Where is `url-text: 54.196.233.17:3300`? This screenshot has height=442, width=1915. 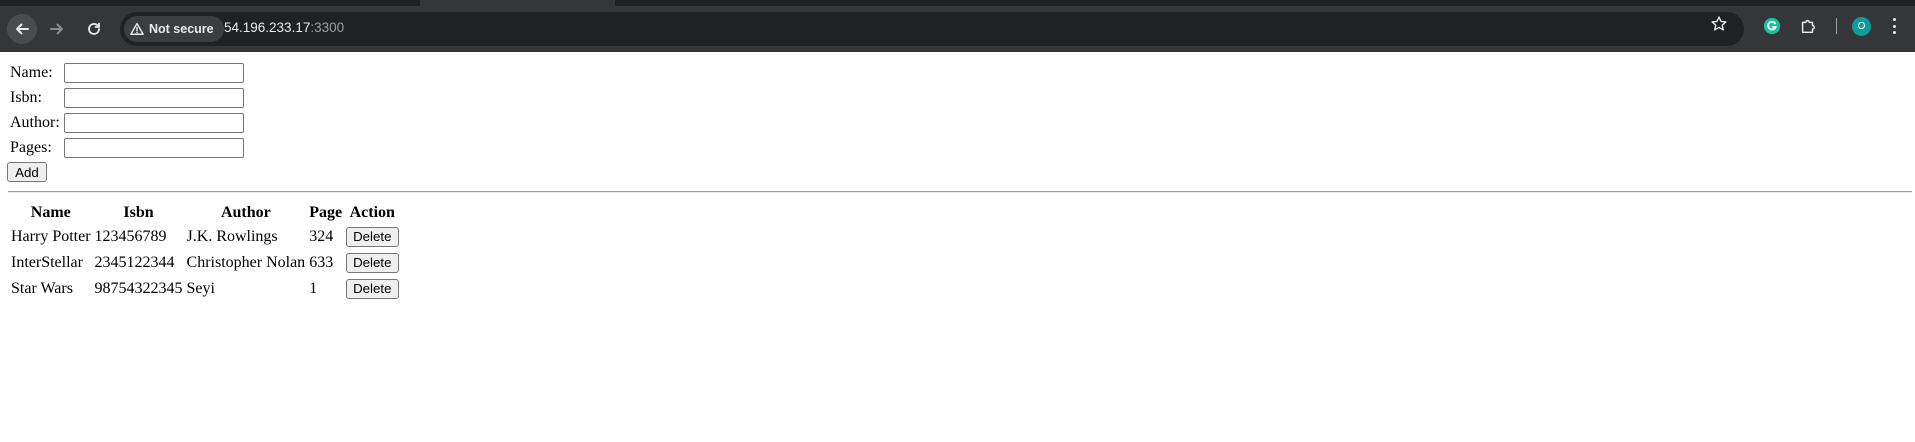
url-text: 54.196.233.17:3300 is located at coordinates (284, 27).